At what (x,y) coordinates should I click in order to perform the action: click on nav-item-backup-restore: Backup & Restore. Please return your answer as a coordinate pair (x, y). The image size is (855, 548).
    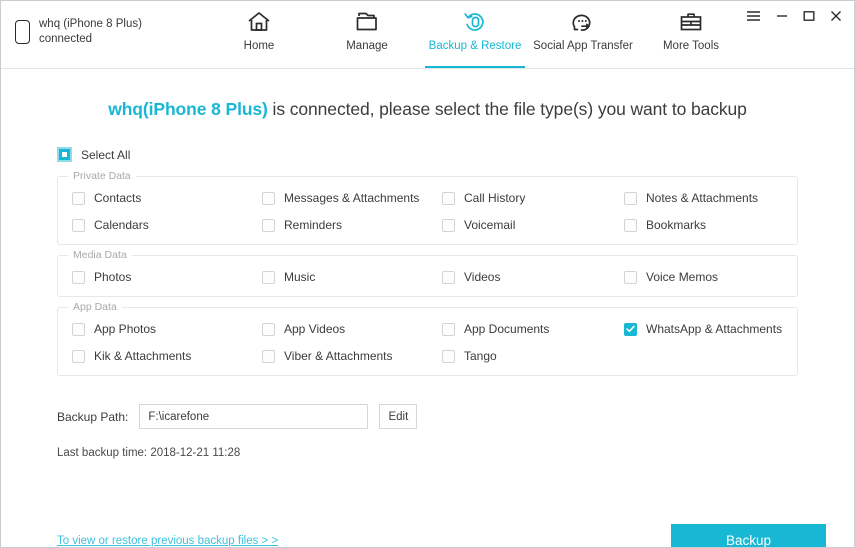
    Looking at the image, I should click on (475, 34).